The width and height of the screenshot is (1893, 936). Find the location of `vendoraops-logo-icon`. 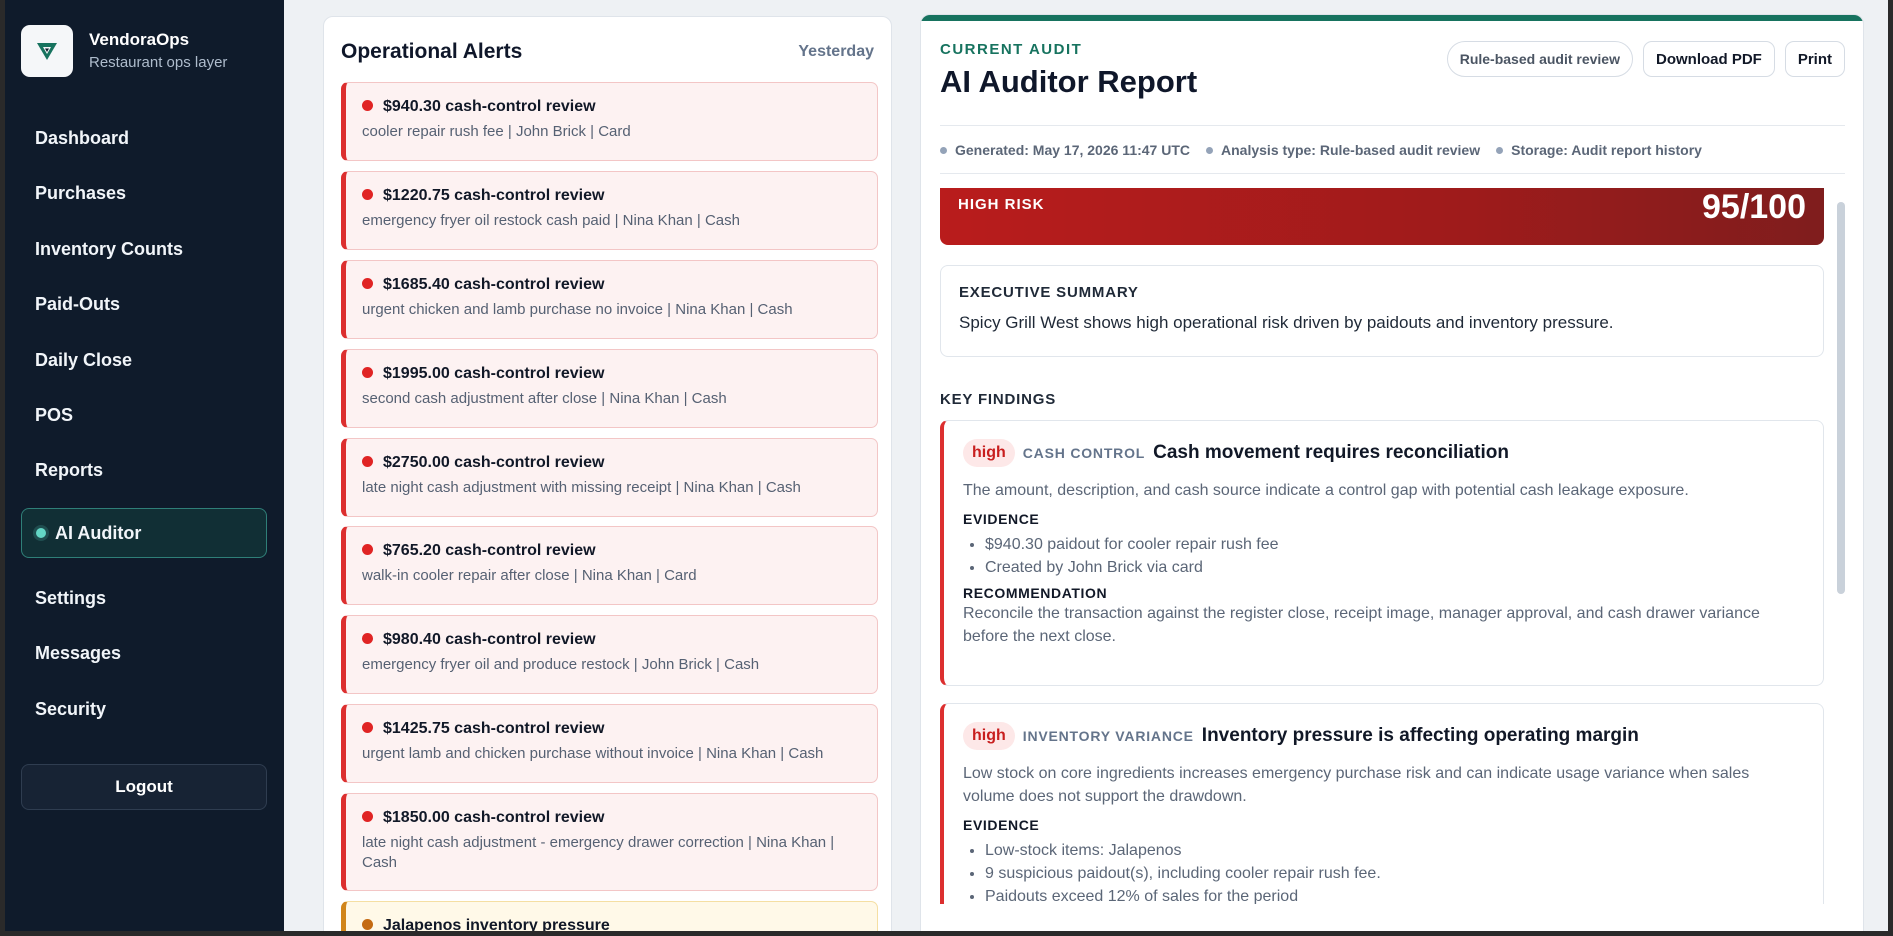

vendoraops-logo-icon is located at coordinates (47, 51).